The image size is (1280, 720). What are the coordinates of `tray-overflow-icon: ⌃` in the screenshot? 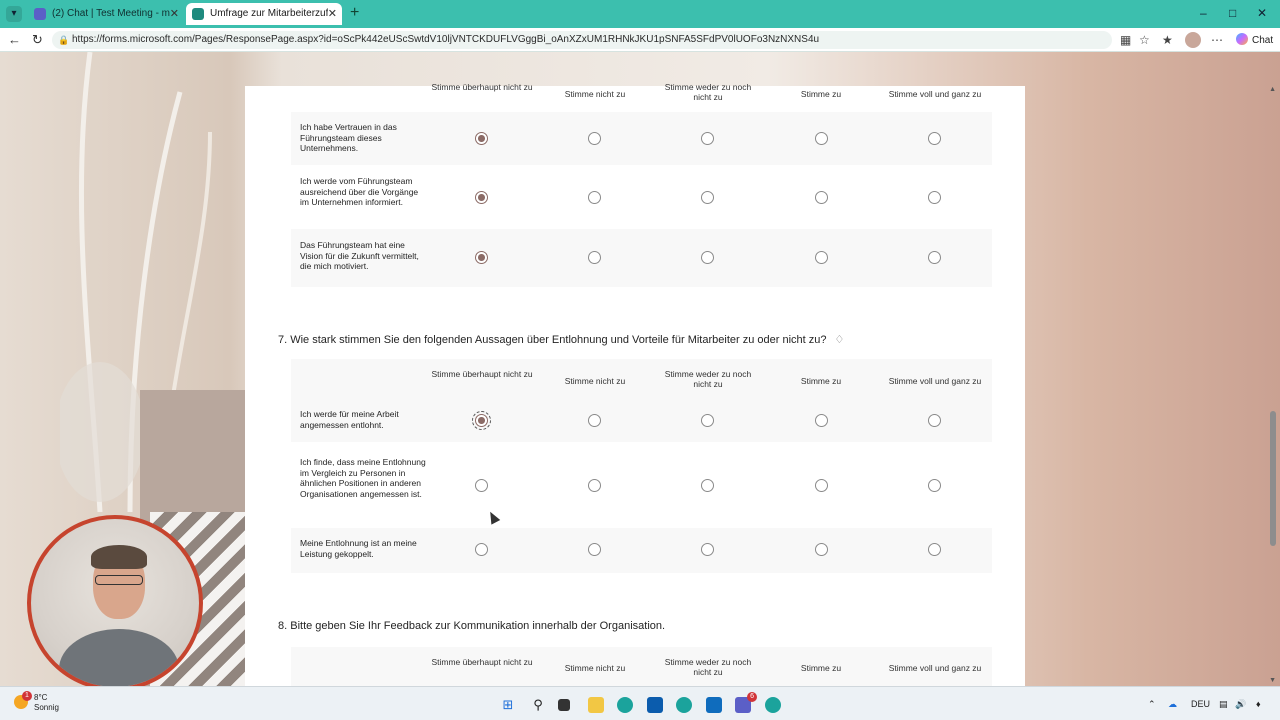 It's located at (1152, 704).